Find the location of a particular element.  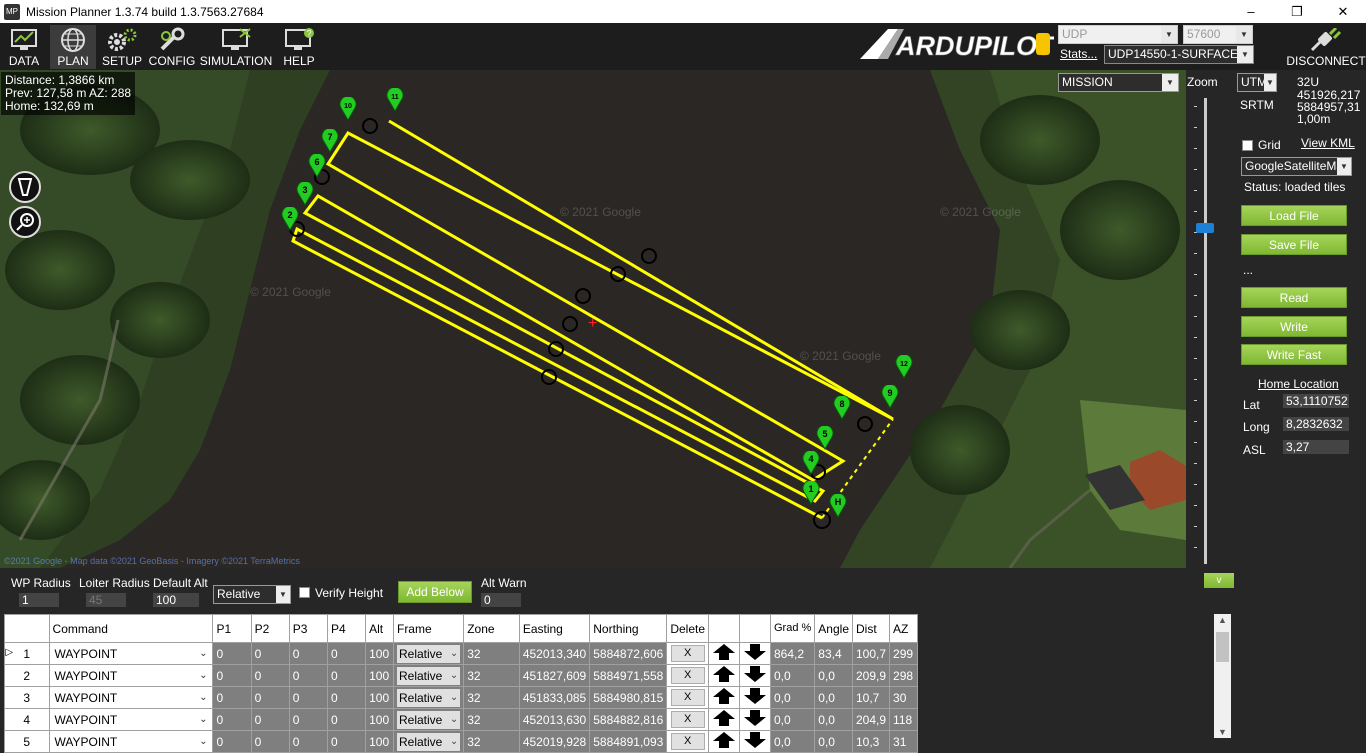

zoom-slider-thumb is located at coordinates (1205, 228).